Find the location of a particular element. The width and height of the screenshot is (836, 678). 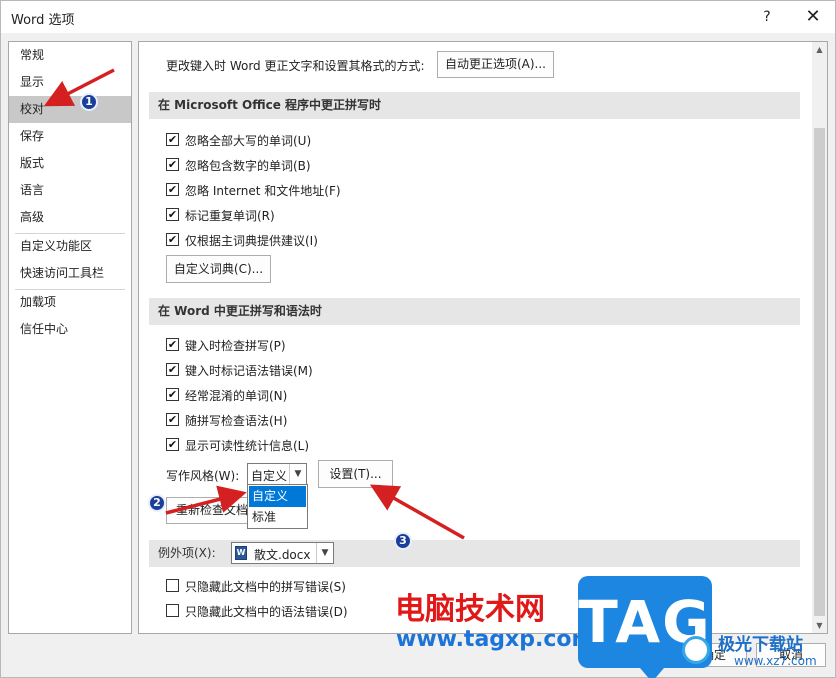

main-dict-only-label: 仅根据主词典提供建议(I) is located at coordinates (251, 241).